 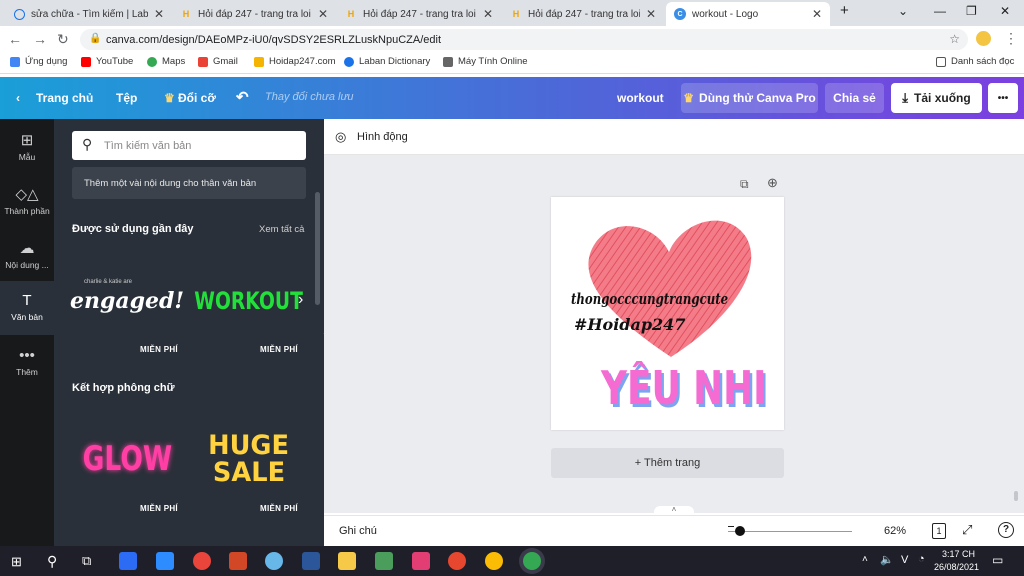 What do you see at coordinates (649, 299) in the screenshot?
I see `design-script-line1: thongocccungtrangcute` at bounding box center [649, 299].